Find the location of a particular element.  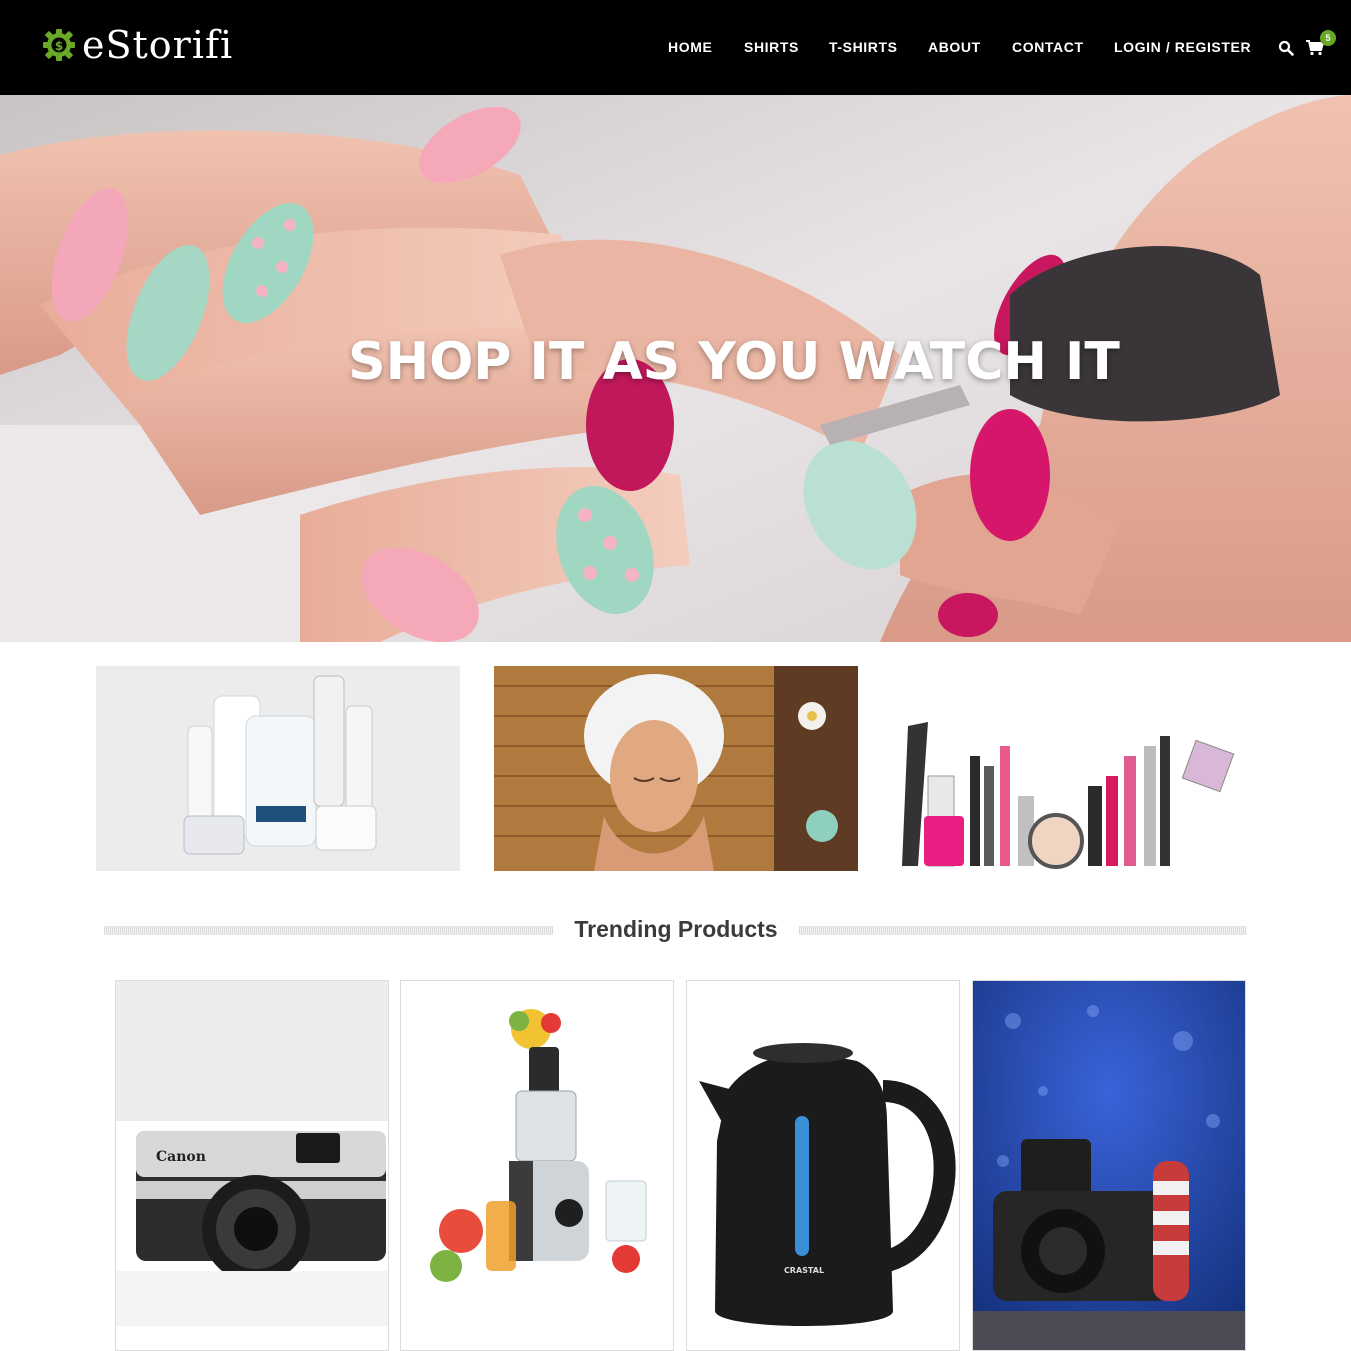

promo-makeup is located at coordinates (1070, 768).